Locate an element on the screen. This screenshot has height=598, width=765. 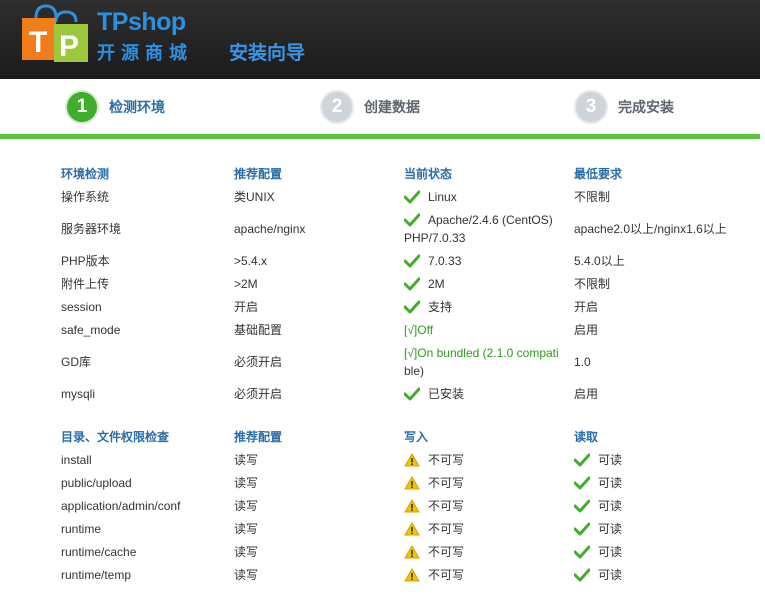
env-item-name: GD库 is located at coordinates (76, 362).